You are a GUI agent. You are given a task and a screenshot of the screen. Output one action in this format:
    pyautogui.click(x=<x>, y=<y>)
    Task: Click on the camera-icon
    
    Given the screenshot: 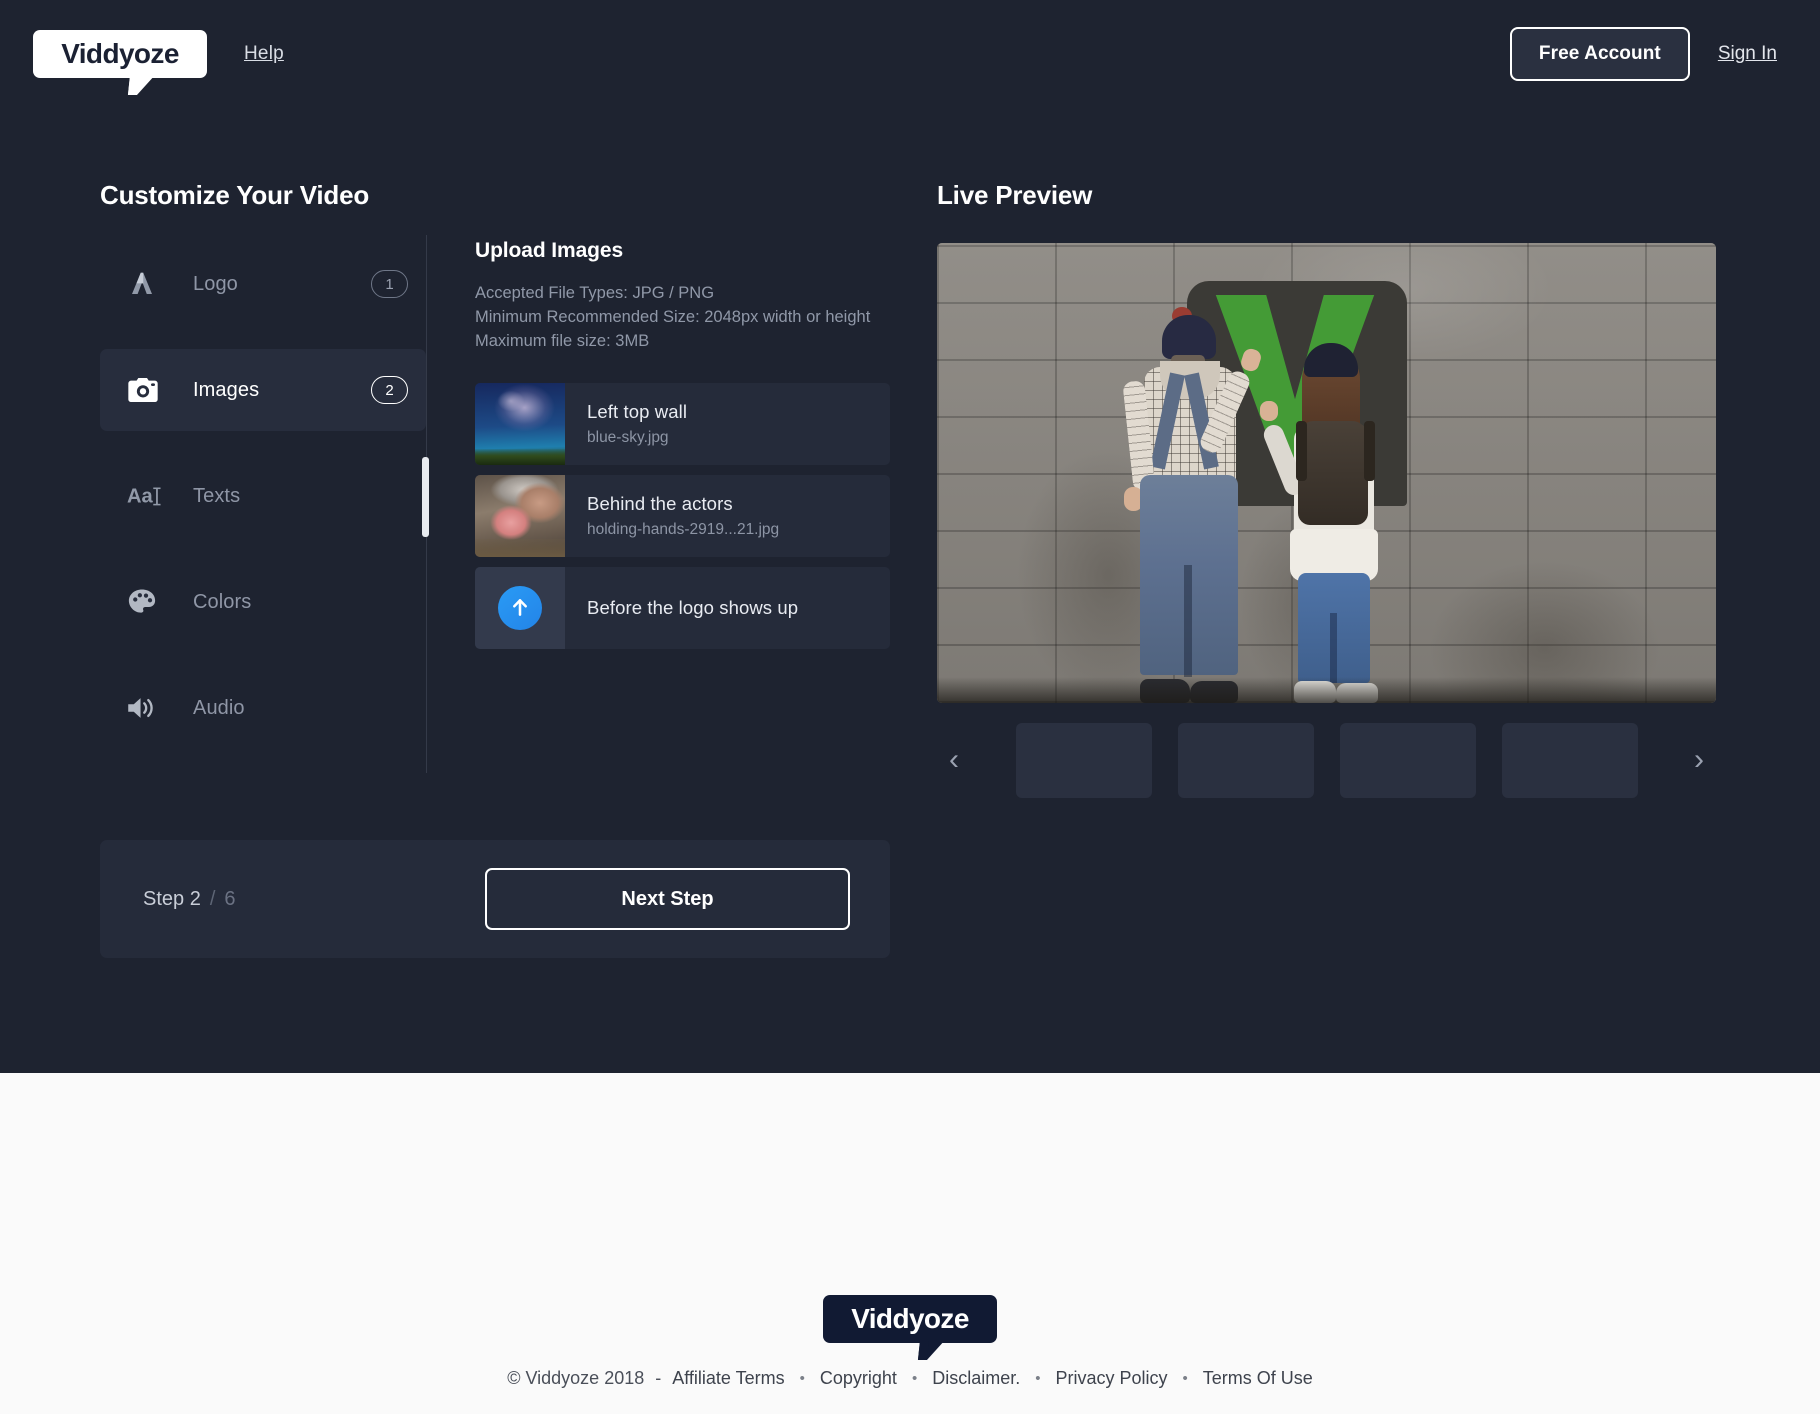 What is the action you would take?
    pyautogui.click(x=149, y=390)
    